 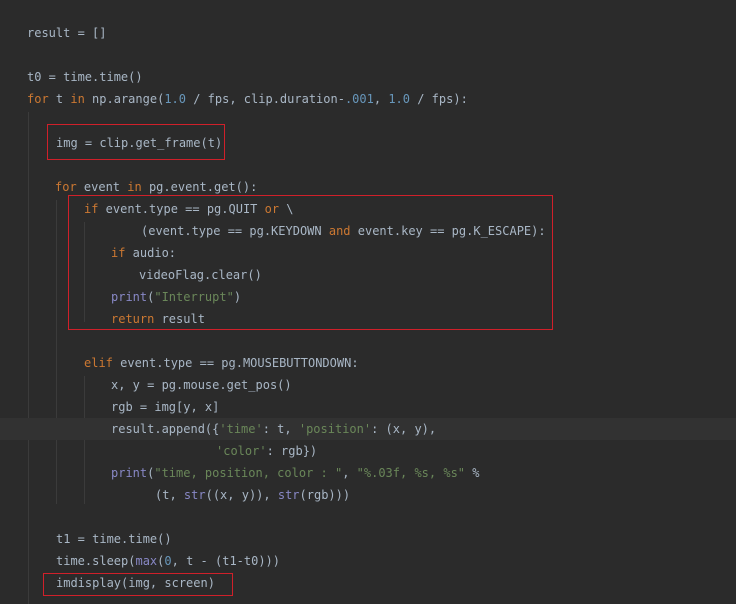 What do you see at coordinates (411, 473) in the screenshot?
I see `code-token: "%.03f, %s, %s"` at bounding box center [411, 473].